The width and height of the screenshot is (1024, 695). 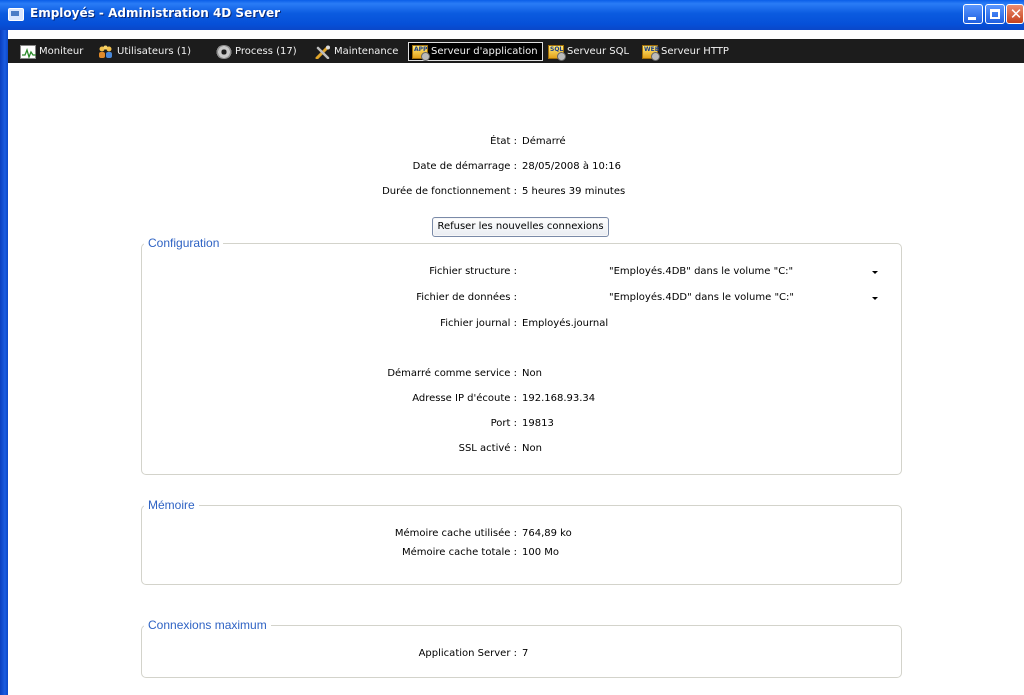 What do you see at coordinates (28, 51) in the screenshot?
I see `monitor-icon` at bounding box center [28, 51].